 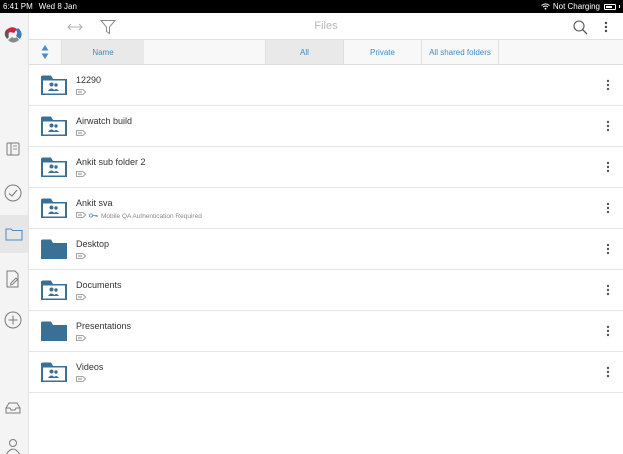 What do you see at coordinates (13, 408) in the screenshot?
I see `inbox-icon` at bounding box center [13, 408].